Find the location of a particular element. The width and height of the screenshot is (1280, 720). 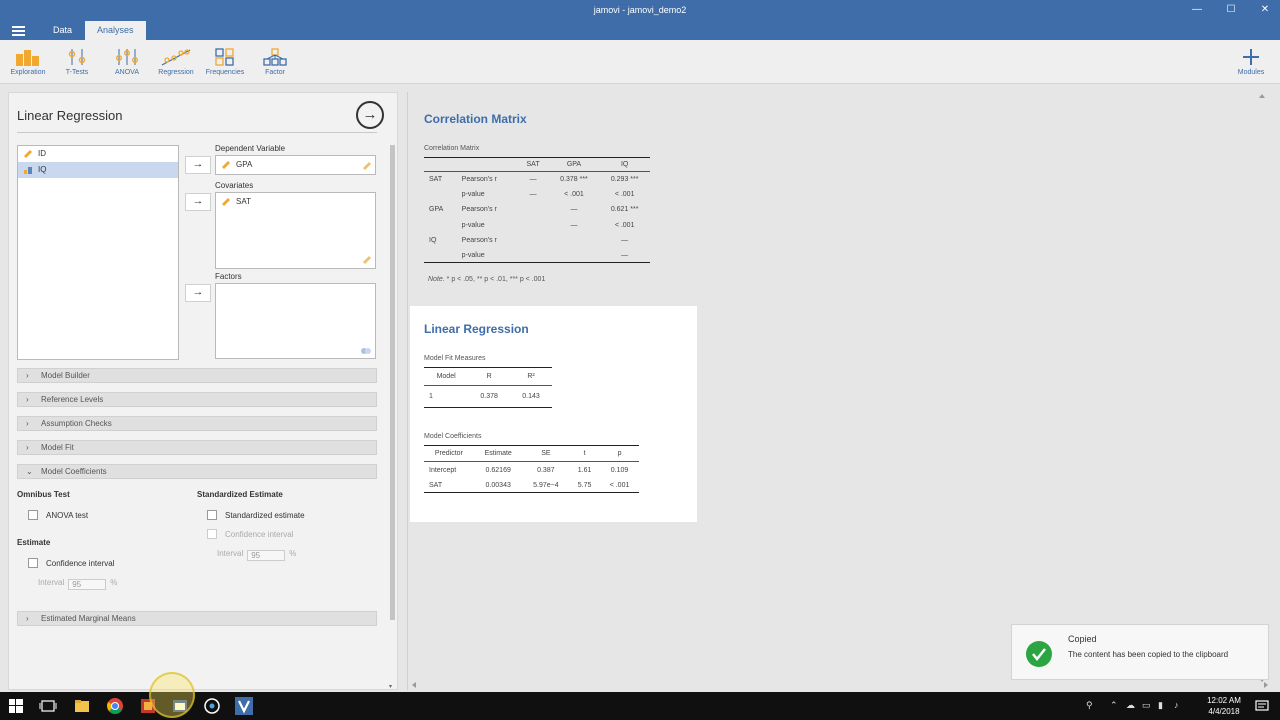

frequencies-icon is located at coordinates (224, 57).